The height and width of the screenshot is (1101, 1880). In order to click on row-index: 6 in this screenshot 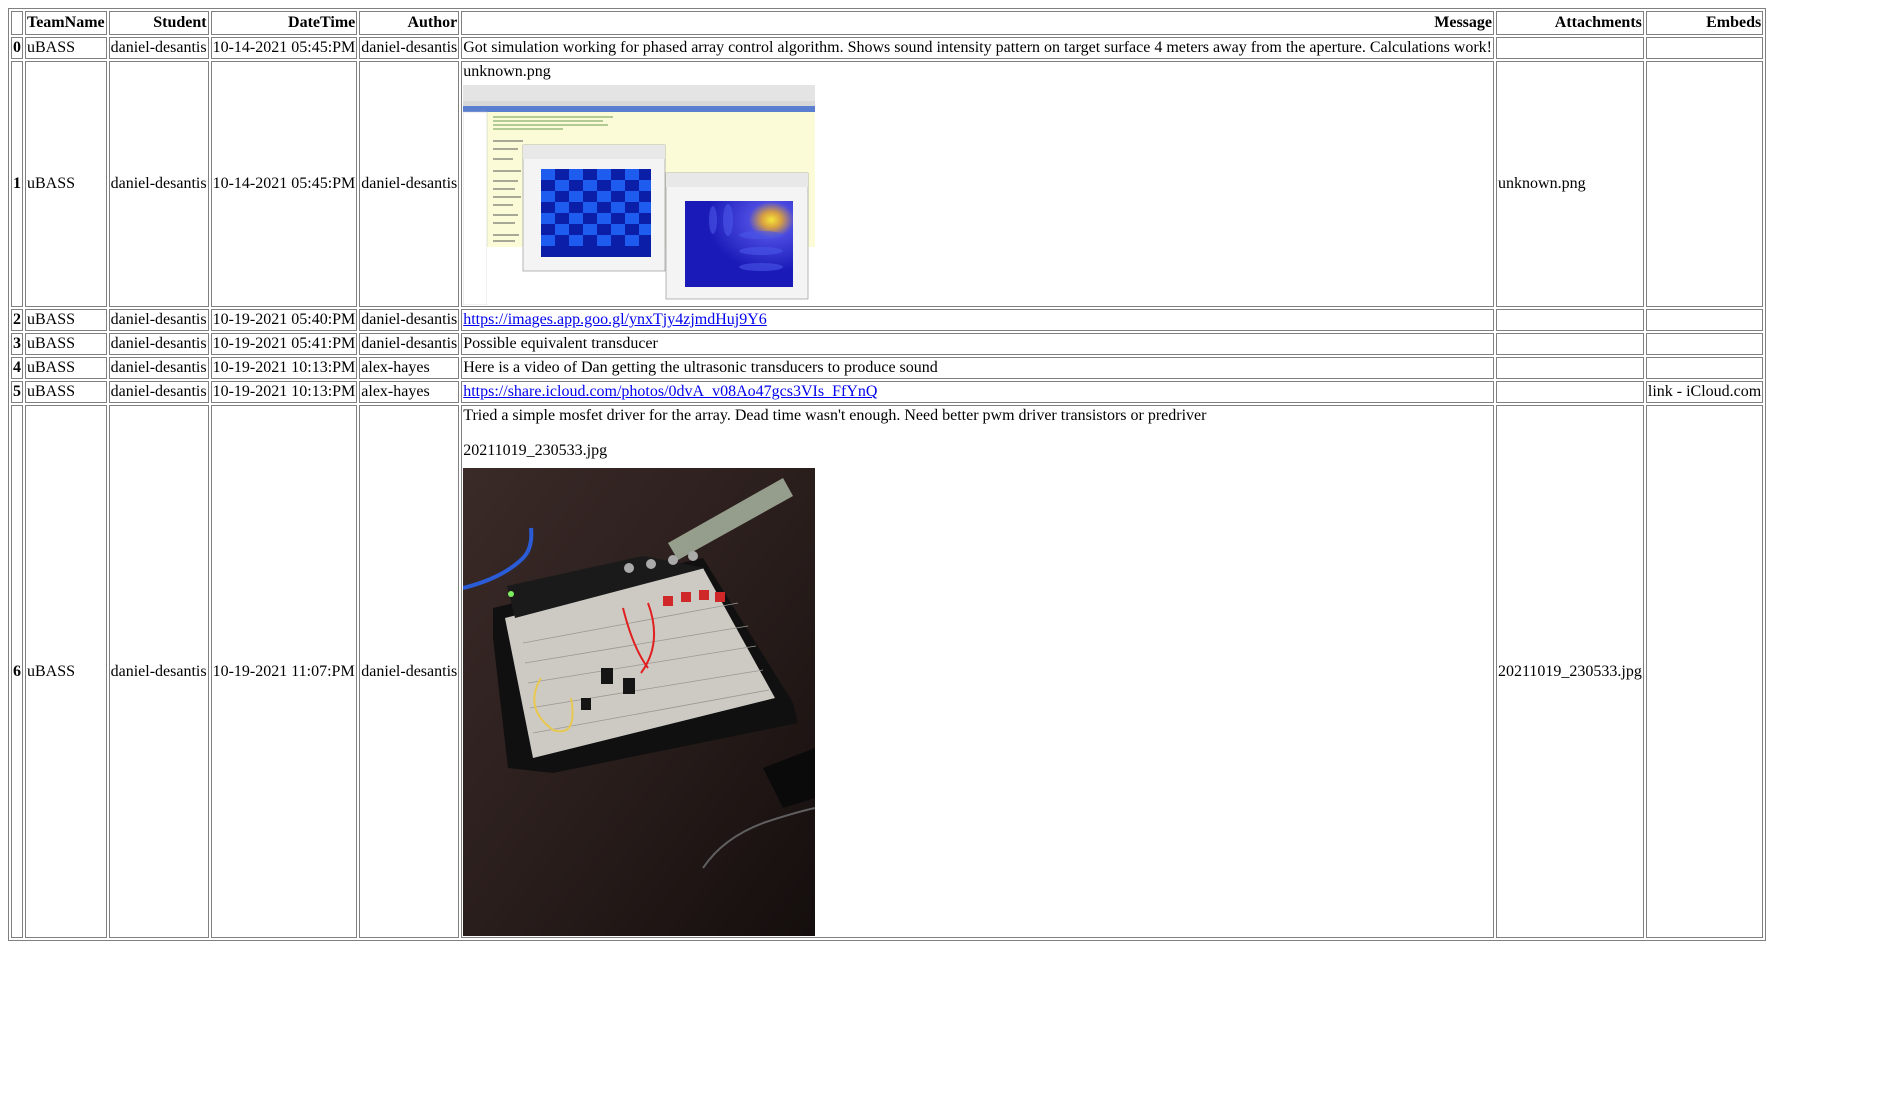, I will do `click(17, 671)`.